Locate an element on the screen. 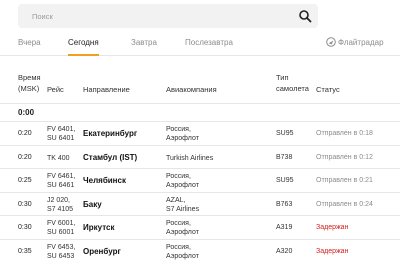 Image resolution: width=400 pixels, height=267 pixels. tab-yesterday: Вчера is located at coordinates (29, 42).